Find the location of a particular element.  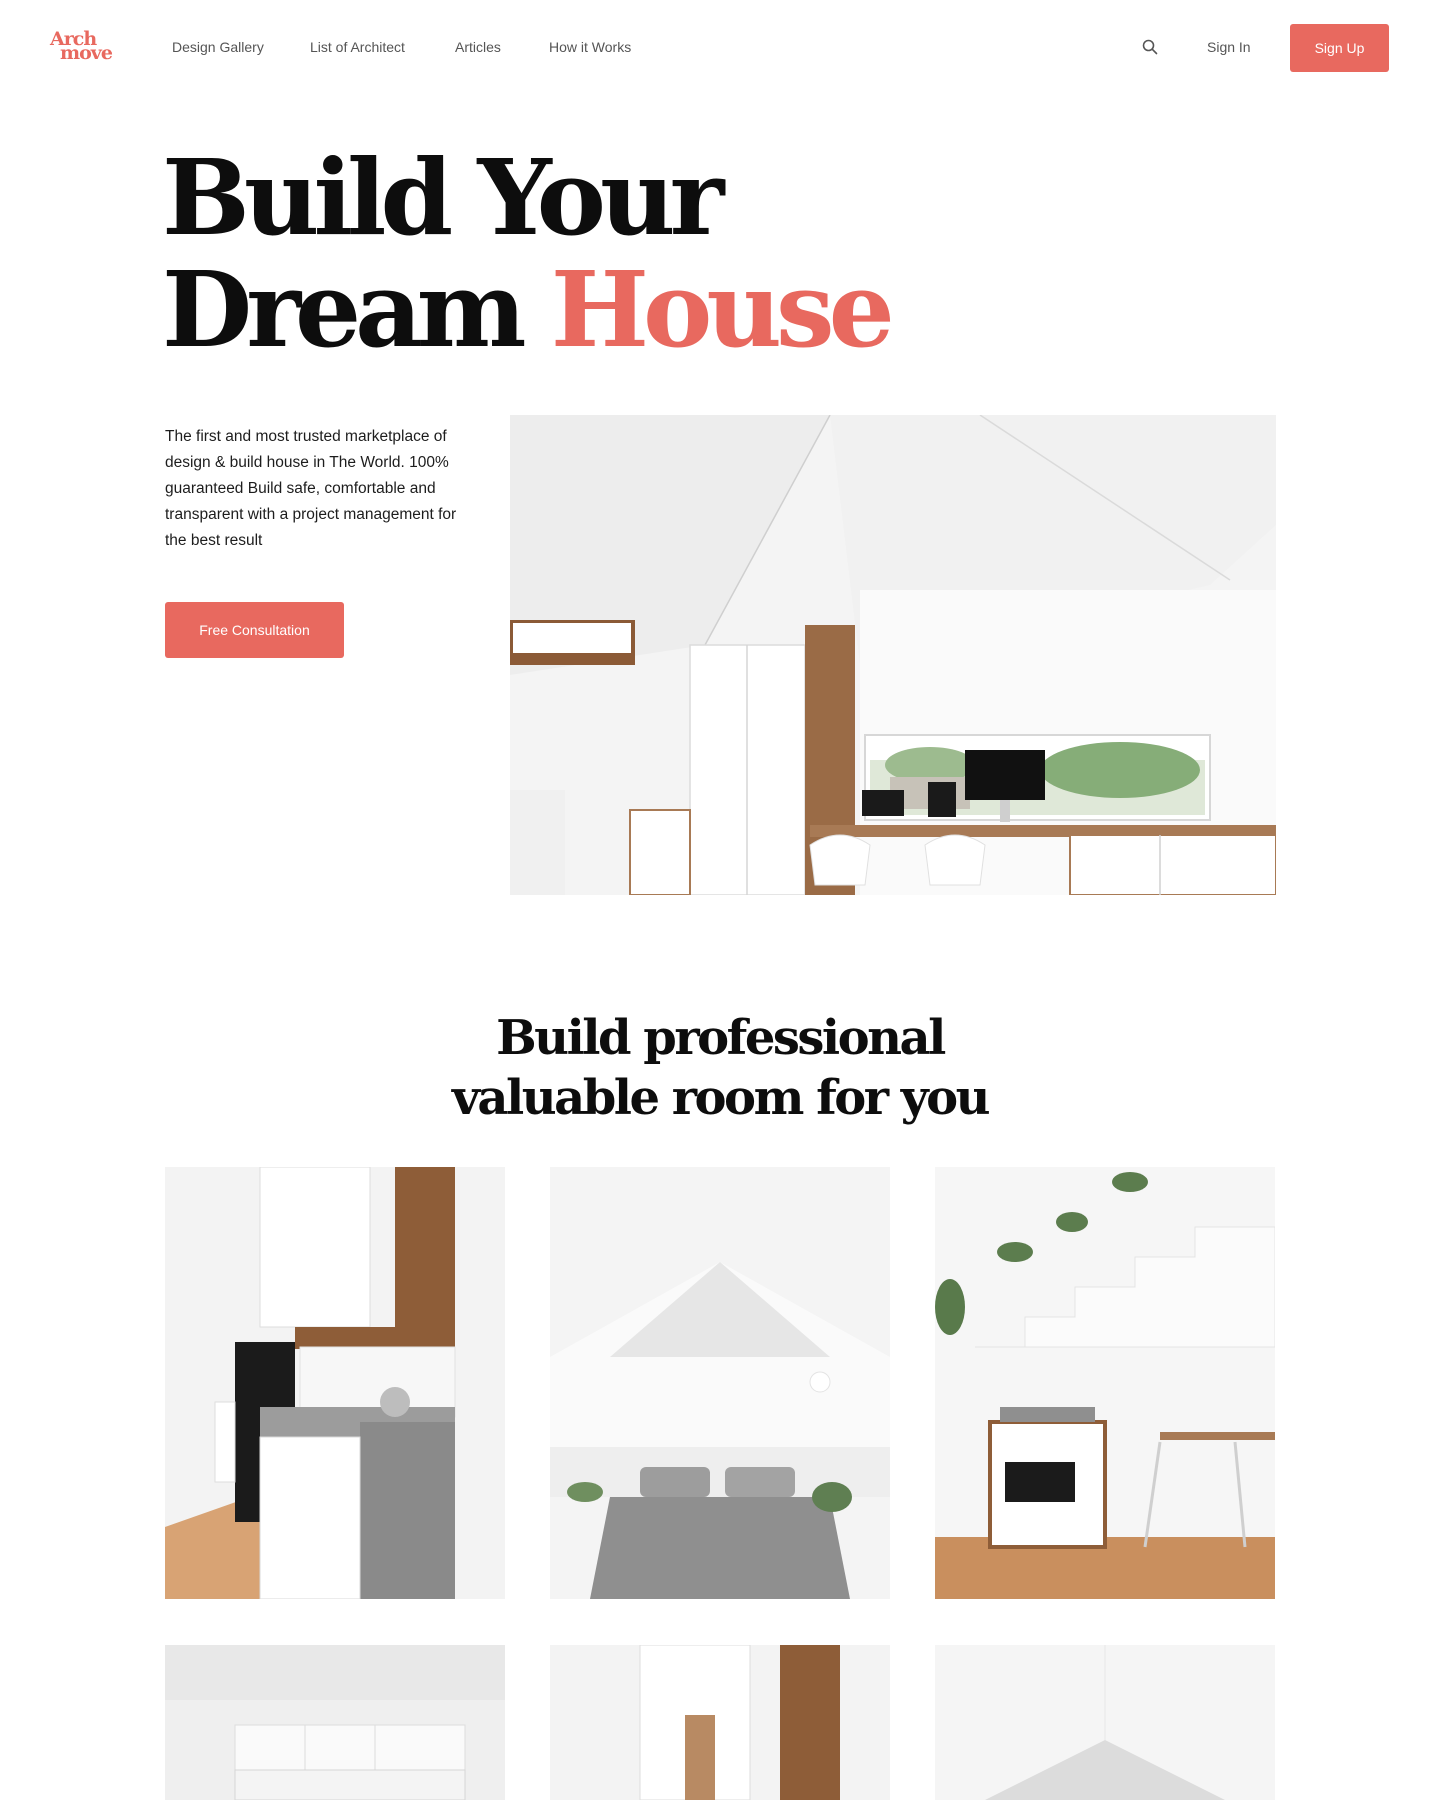

free-consultation-button: Free Consultation is located at coordinates (254, 630).